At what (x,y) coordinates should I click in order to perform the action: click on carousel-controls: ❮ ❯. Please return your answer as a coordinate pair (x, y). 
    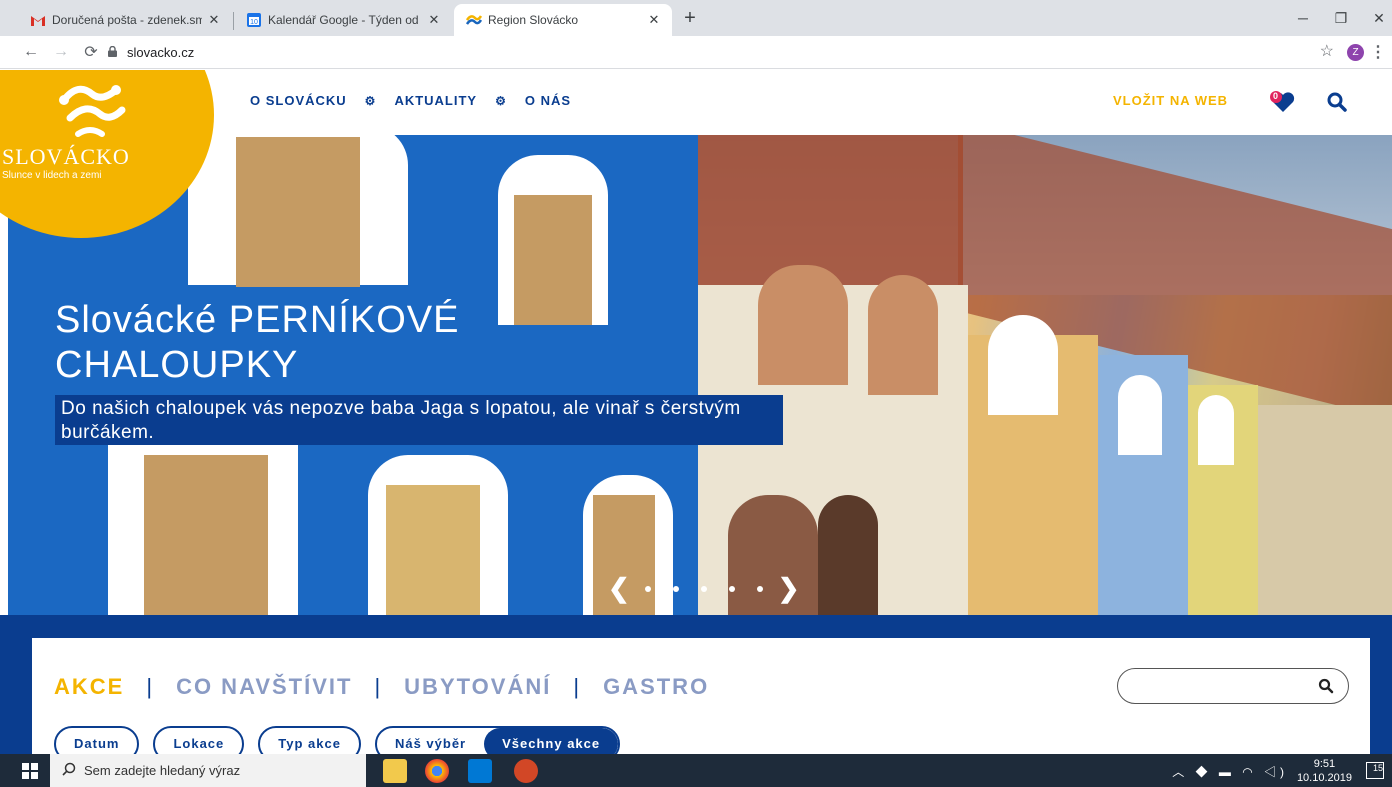
    Looking at the image, I should click on (704, 588).